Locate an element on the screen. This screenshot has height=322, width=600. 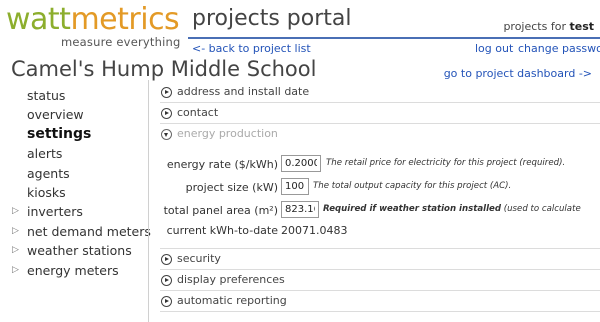
project-name: Camel's Hump Middle School is located at coordinates (164, 69).